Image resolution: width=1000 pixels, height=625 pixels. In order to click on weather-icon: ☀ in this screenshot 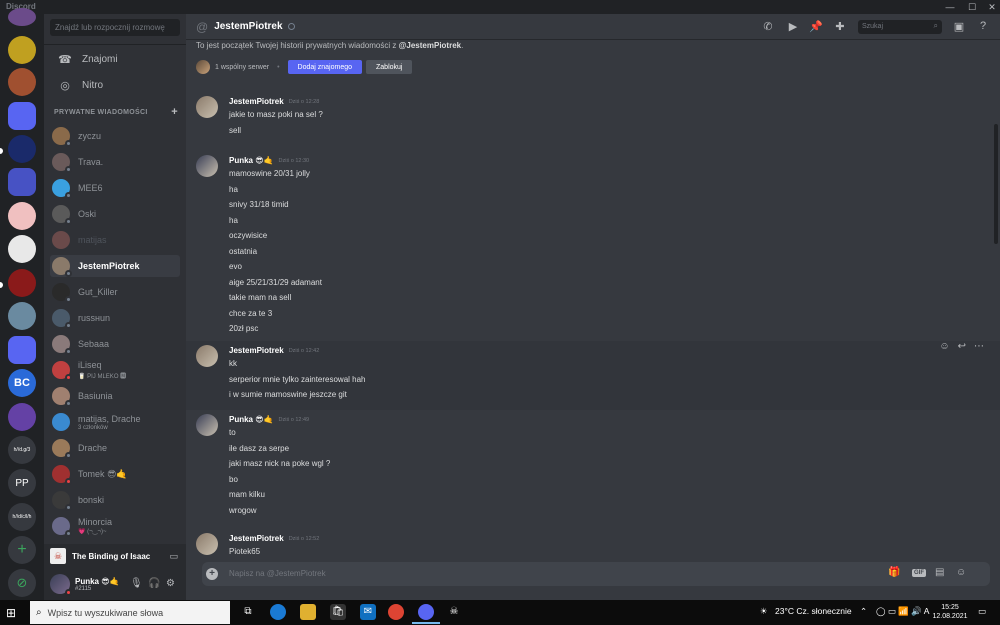, I will do `click(764, 611)`.